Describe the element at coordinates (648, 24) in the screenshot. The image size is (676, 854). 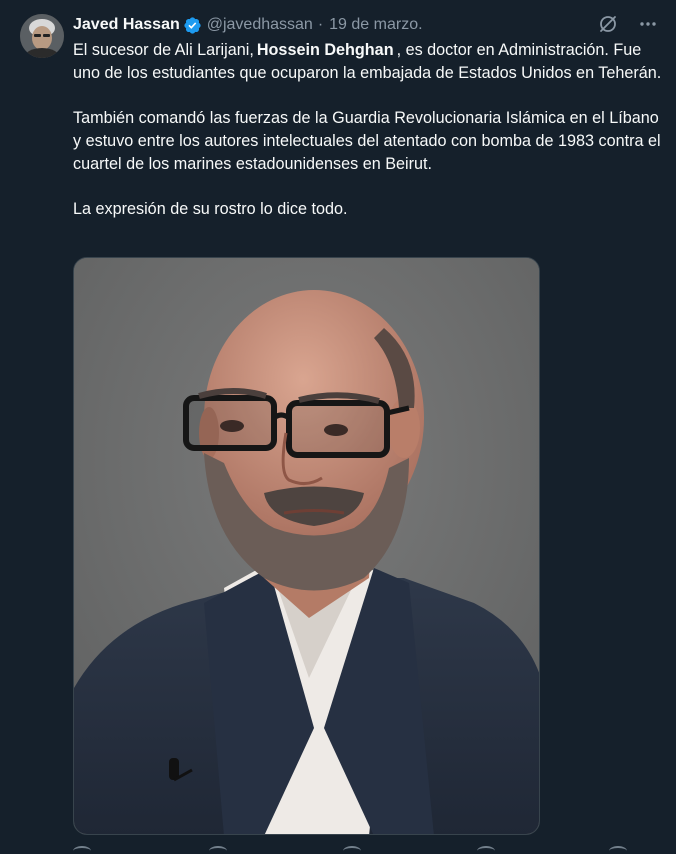
I see `more-icon` at that location.